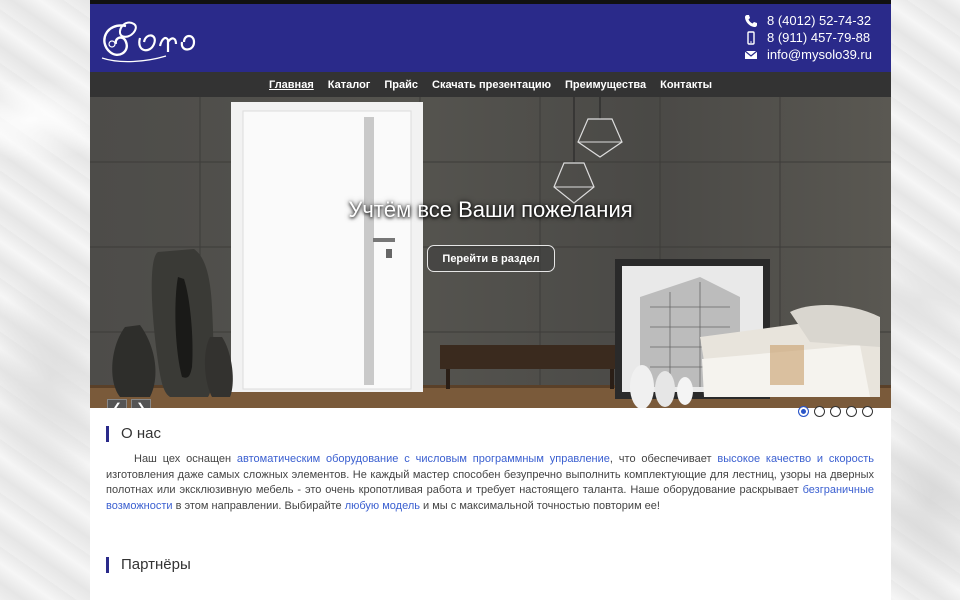 This screenshot has height=600, width=960. I want to click on email-address: info@mysolo39.ru, so click(819, 54).